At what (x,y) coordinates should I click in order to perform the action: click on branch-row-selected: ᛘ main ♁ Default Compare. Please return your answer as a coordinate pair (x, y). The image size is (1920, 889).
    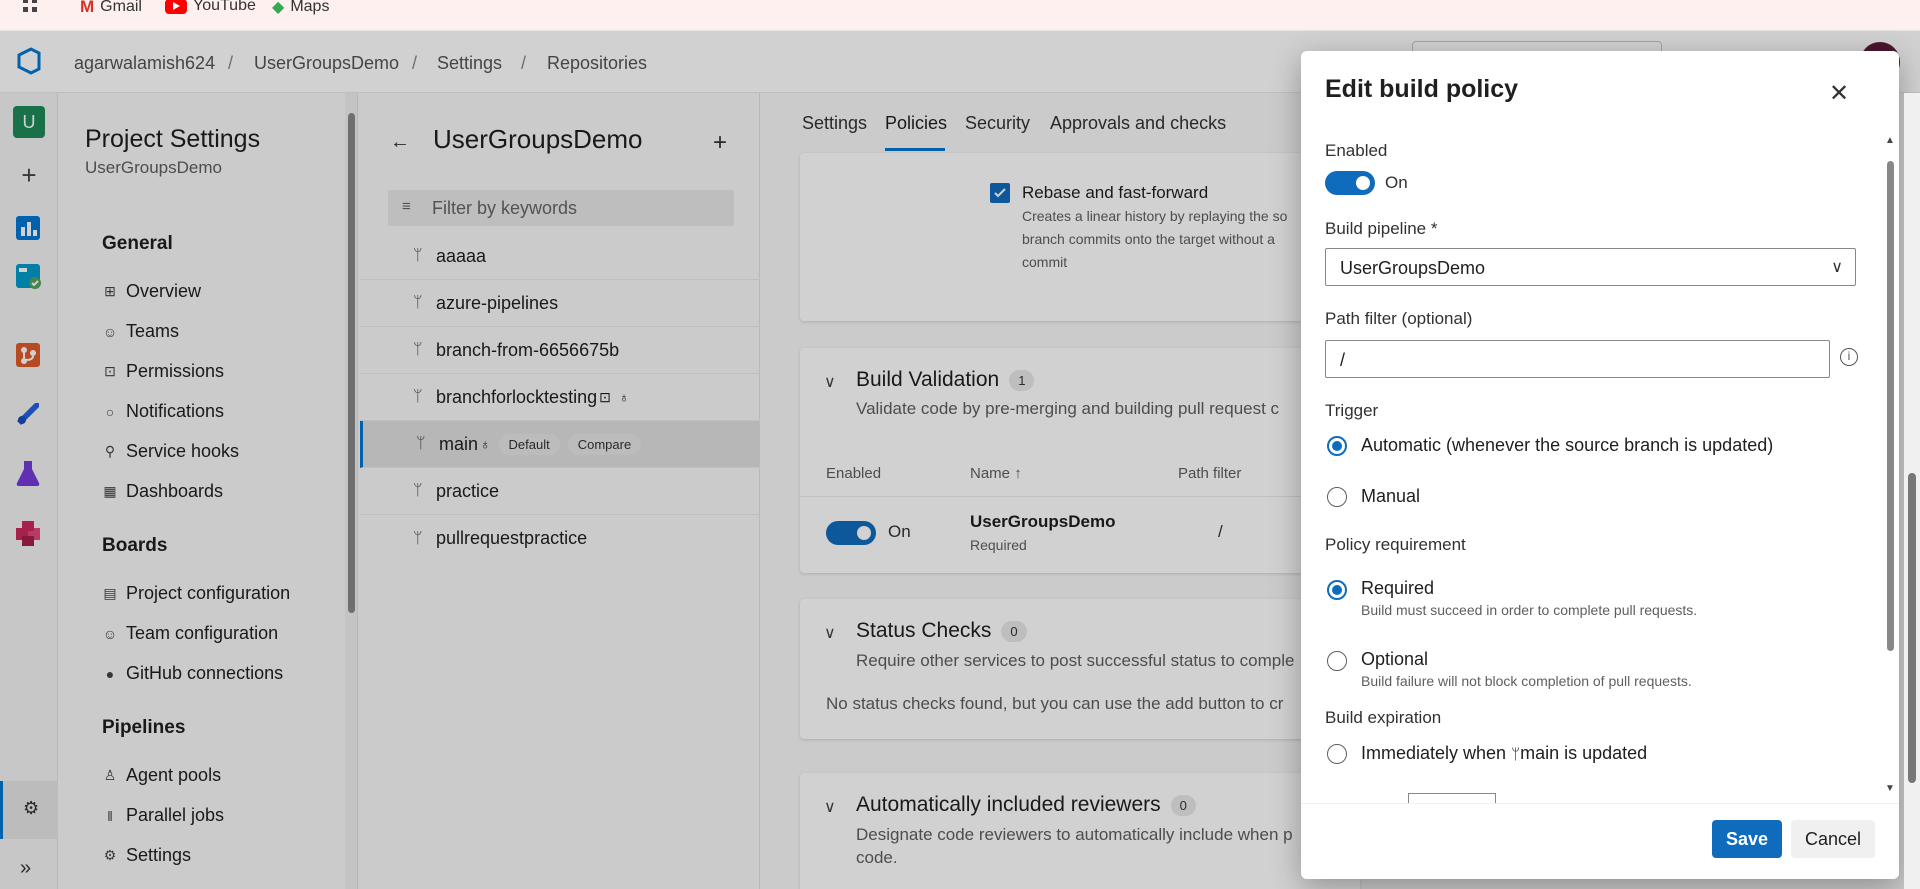
    Looking at the image, I should click on (560, 444).